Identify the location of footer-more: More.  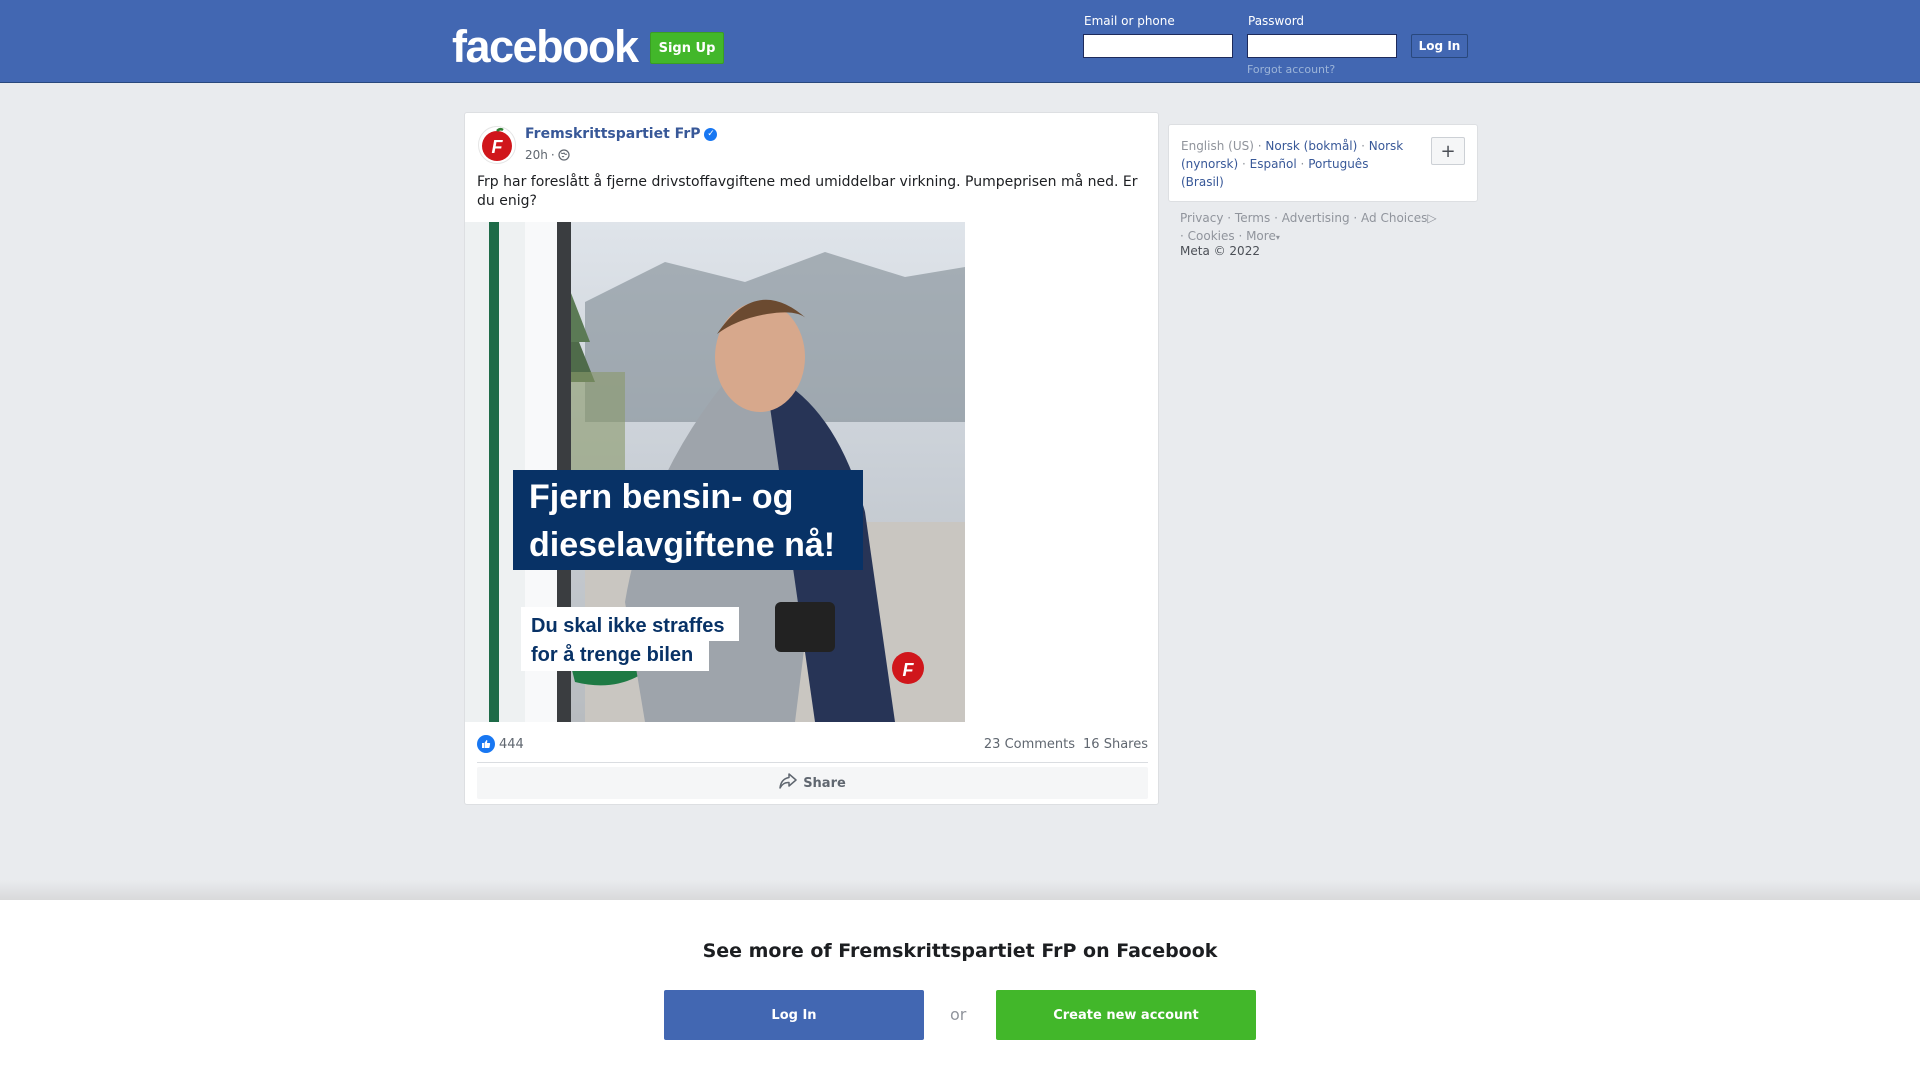
(1261, 236).